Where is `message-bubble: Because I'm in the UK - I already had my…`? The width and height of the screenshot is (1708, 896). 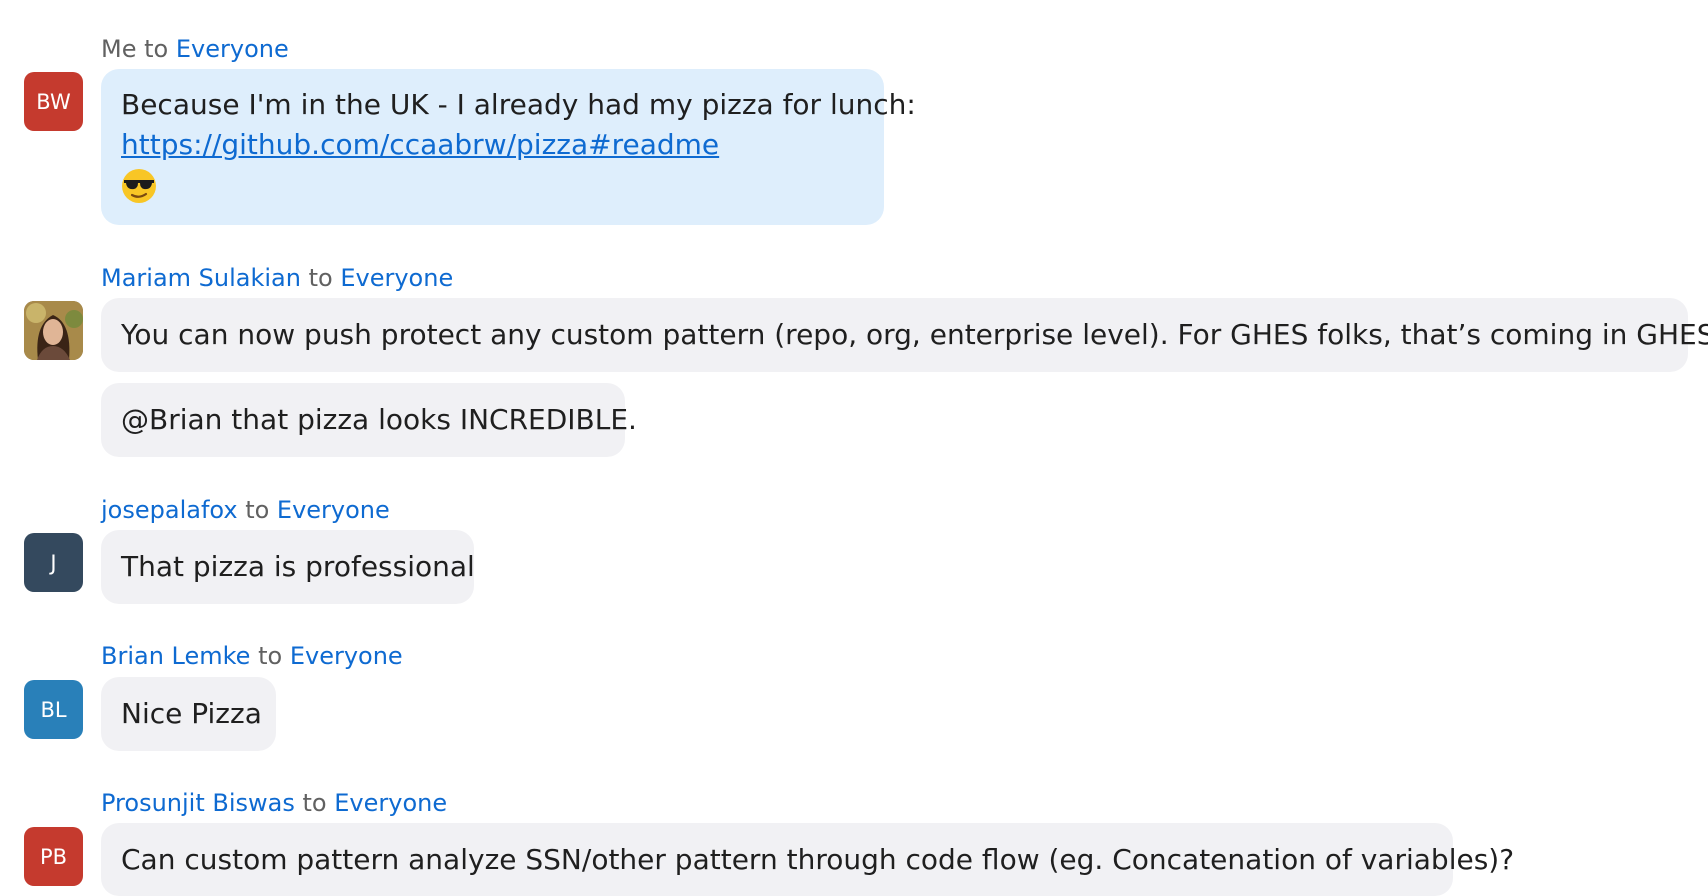 message-bubble: Because I'm in the UK - I already had my… is located at coordinates (508, 147).